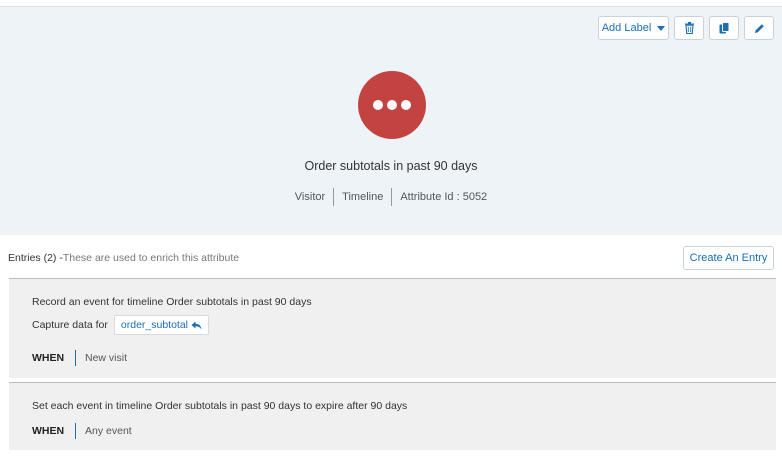 The width and height of the screenshot is (782, 456). What do you see at coordinates (444, 197) in the screenshot?
I see `meta-attribute-id: Attribute Id : 5052` at bounding box center [444, 197].